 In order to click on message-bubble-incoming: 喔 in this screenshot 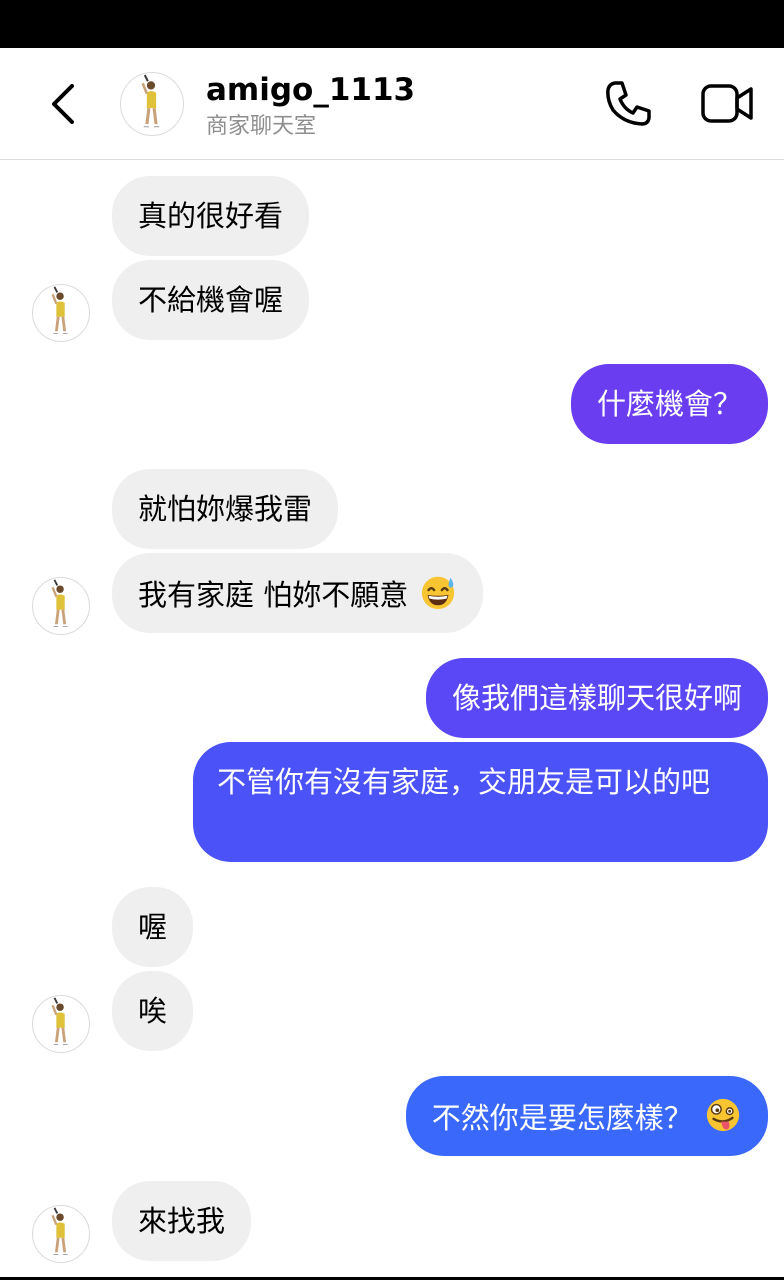, I will do `click(153, 927)`.